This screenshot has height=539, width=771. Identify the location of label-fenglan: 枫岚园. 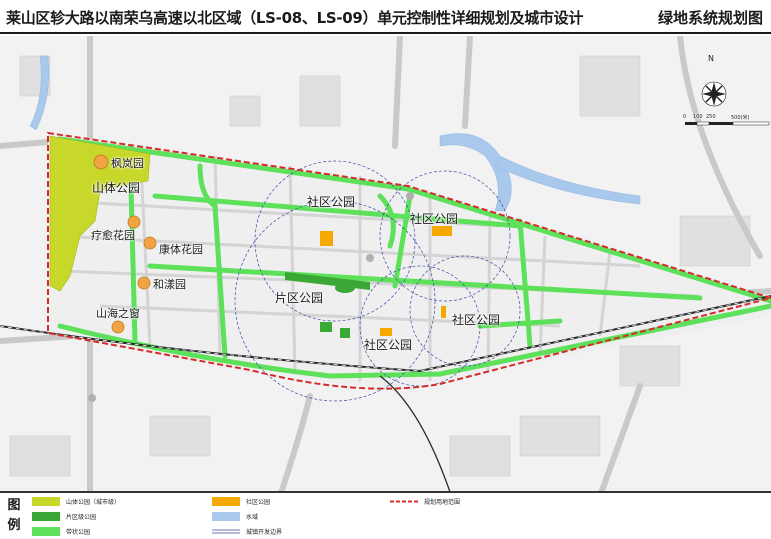
(127, 163).